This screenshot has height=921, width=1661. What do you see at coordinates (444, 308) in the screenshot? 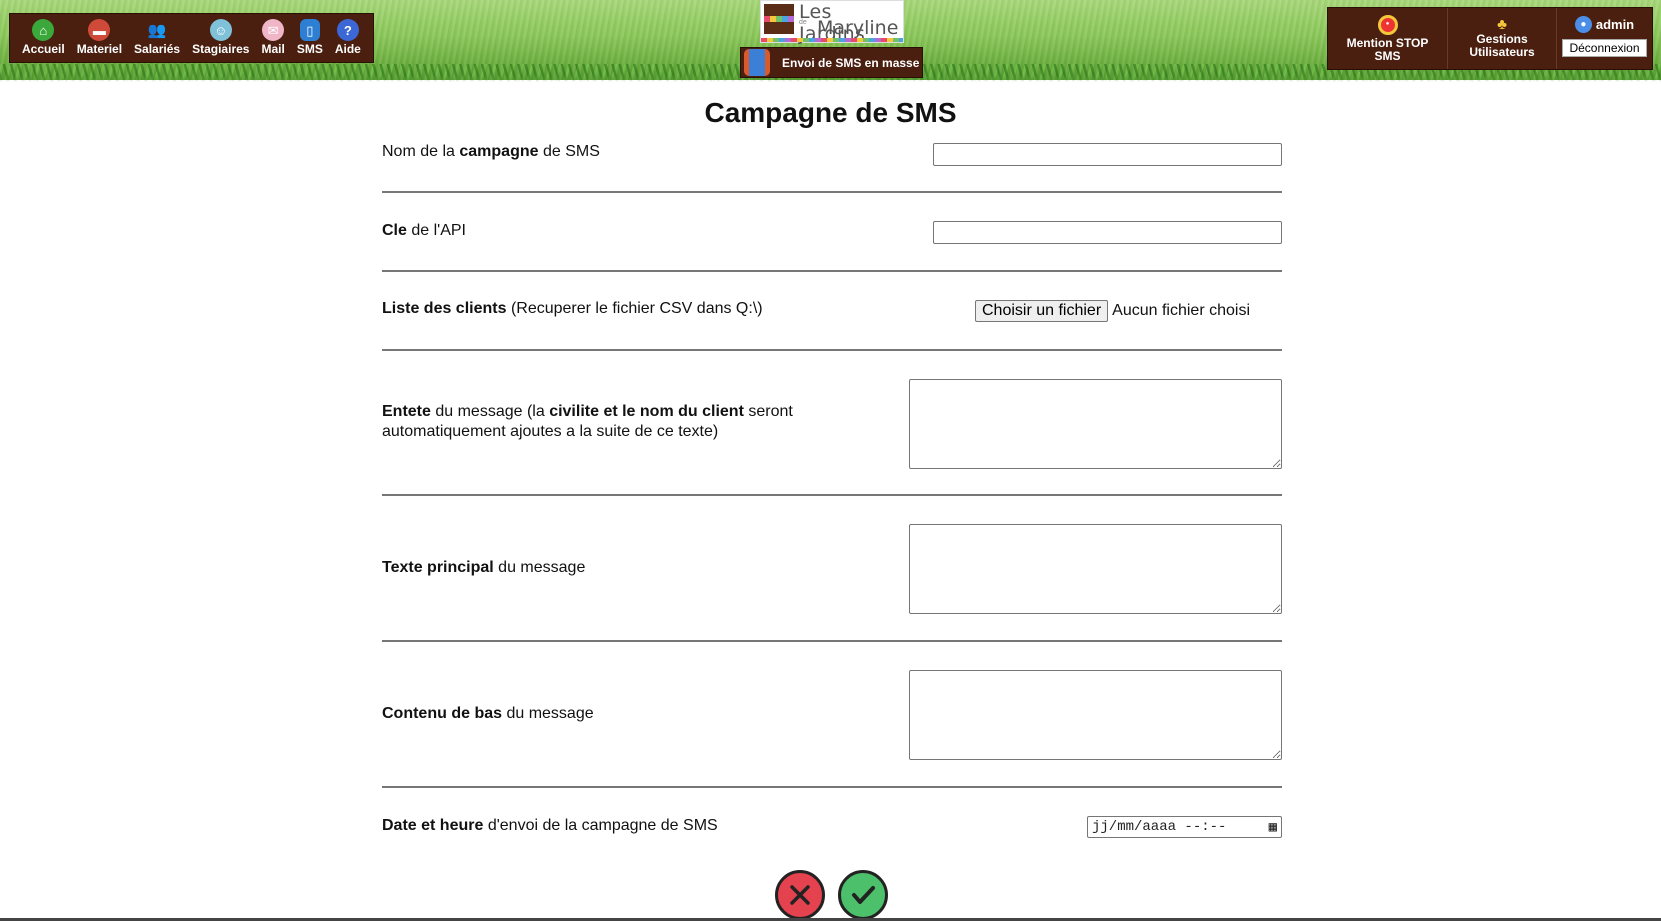
I see `label-bold: Liste des clients` at bounding box center [444, 308].